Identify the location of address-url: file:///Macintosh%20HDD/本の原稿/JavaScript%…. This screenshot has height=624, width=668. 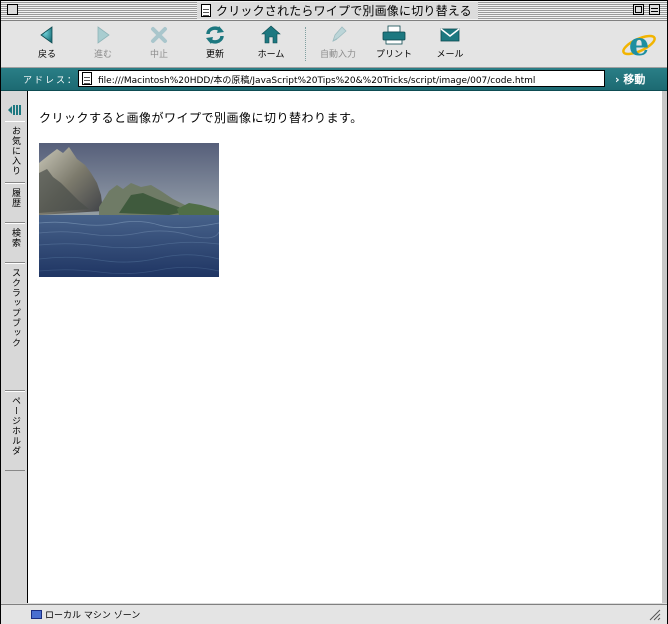
(348, 79).